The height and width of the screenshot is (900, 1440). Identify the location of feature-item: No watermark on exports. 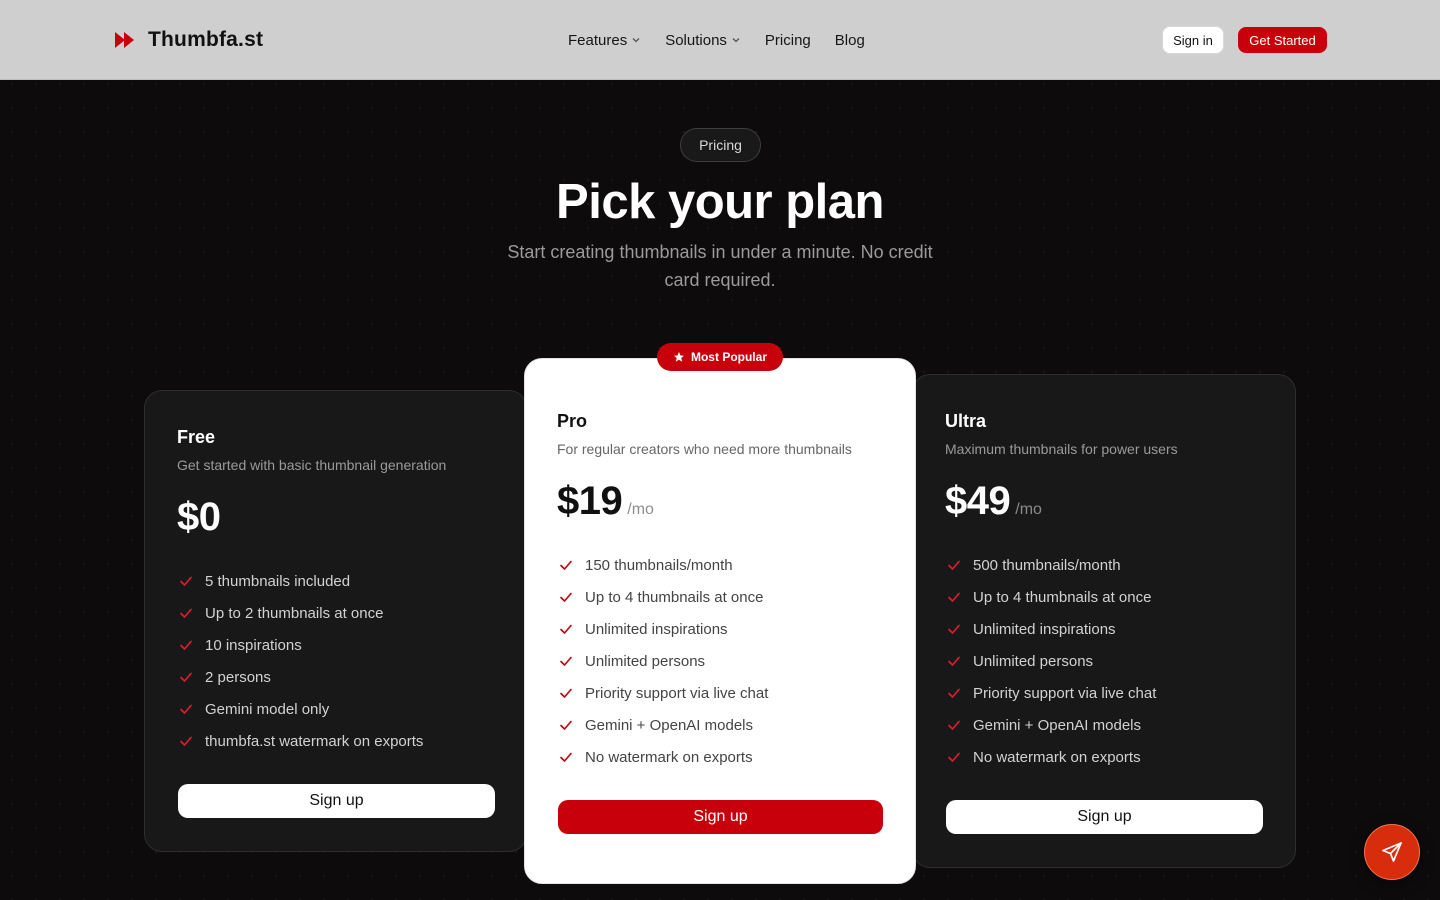
(663, 757).